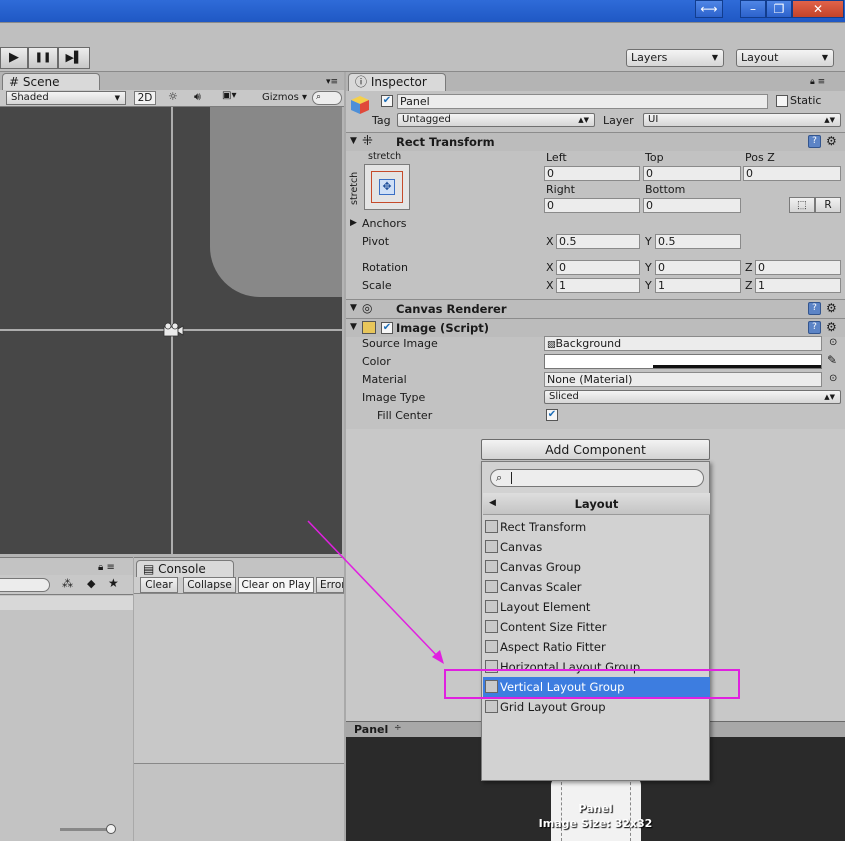 This screenshot has width=845, height=841. What do you see at coordinates (523, 609) in the screenshot?
I see `annotation-overlay` at bounding box center [523, 609].